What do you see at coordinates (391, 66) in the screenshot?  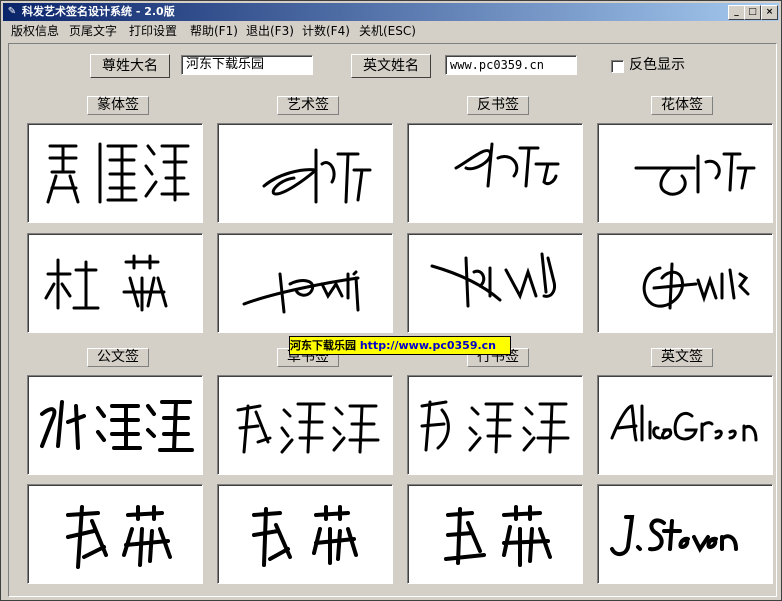 I see `english-name-label: 英文姓名` at bounding box center [391, 66].